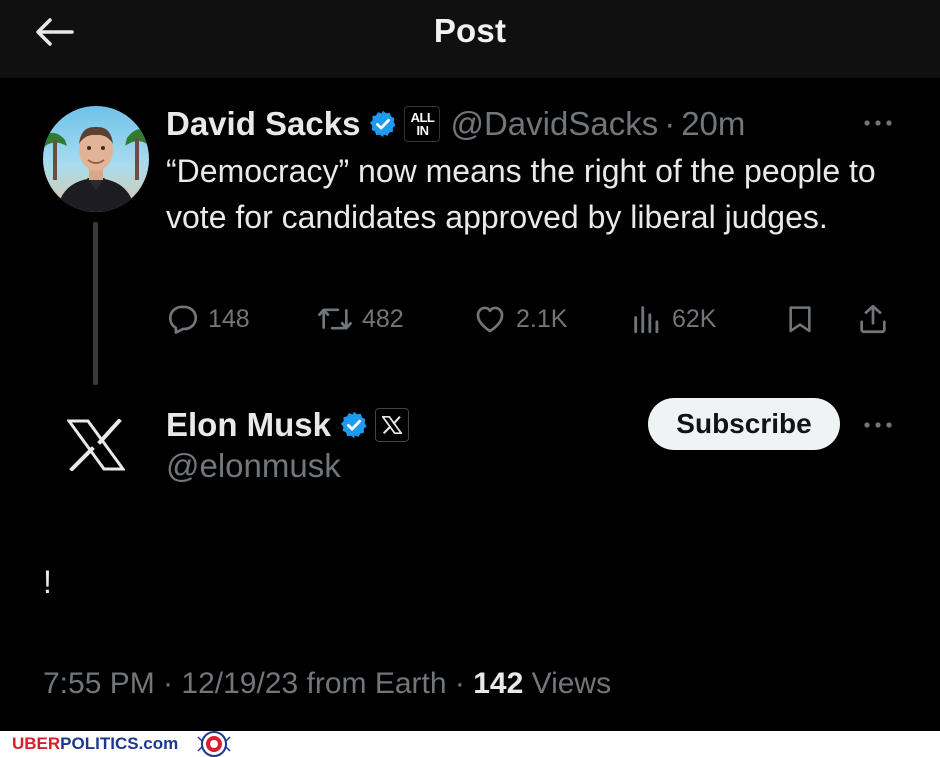  Describe the element at coordinates (95, 303) in the screenshot. I see `thread-connector-line` at that location.